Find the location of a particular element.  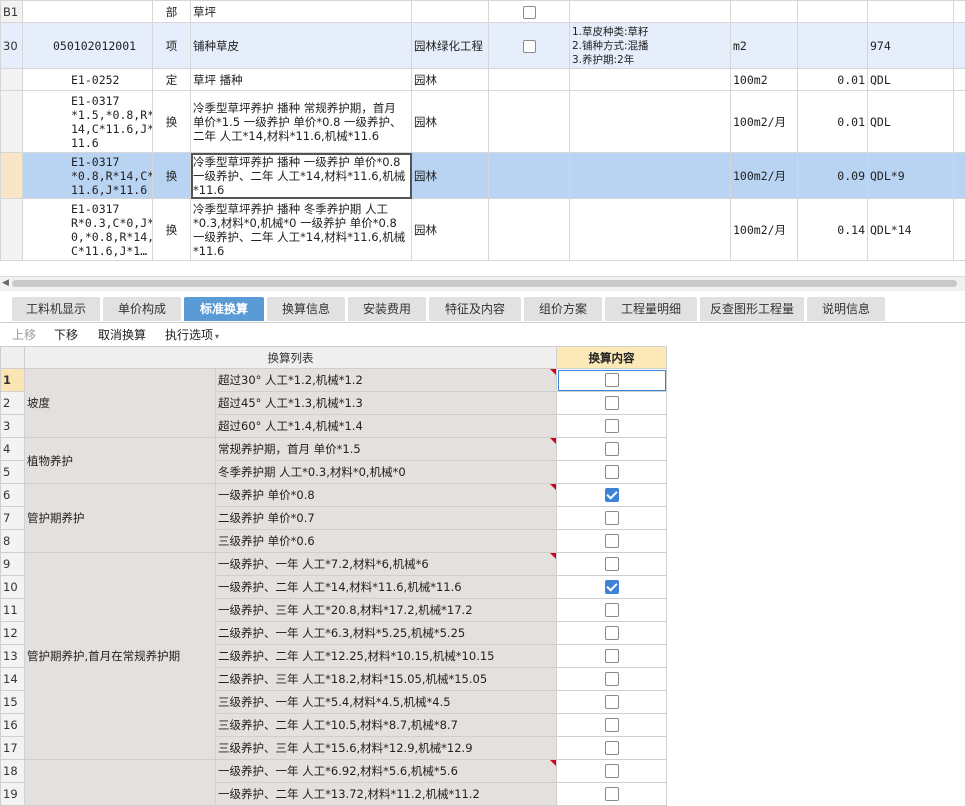

item-name: 草坪 is located at coordinates (301, 12).